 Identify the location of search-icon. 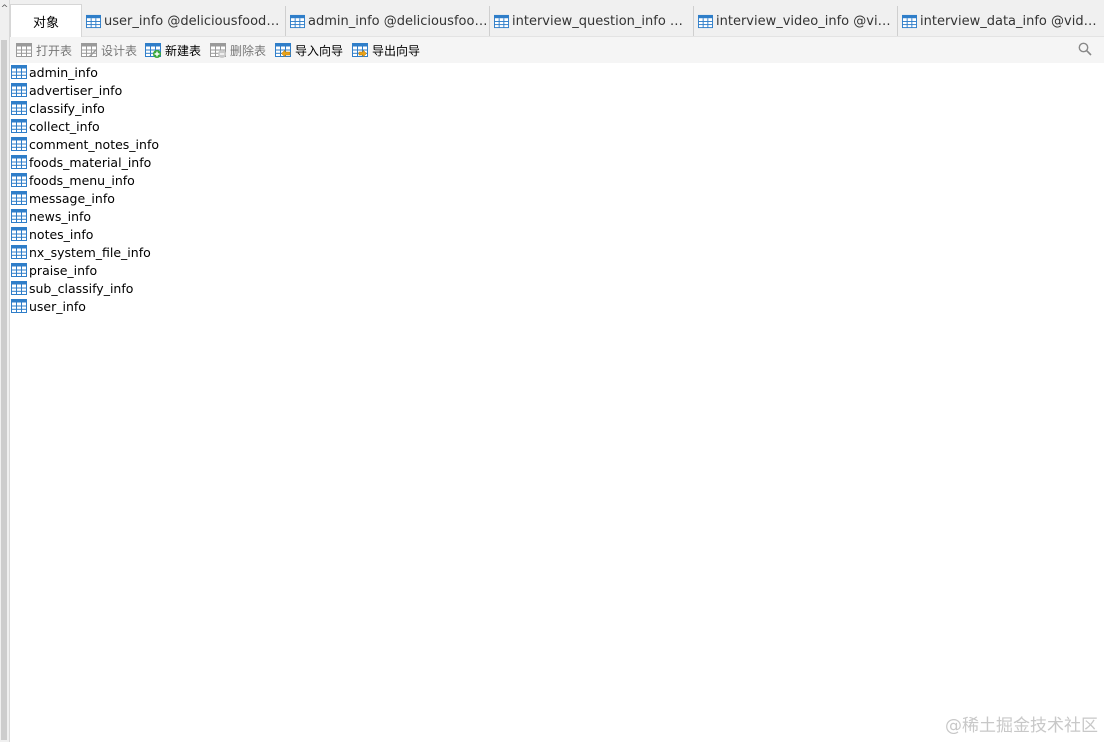
(1085, 49).